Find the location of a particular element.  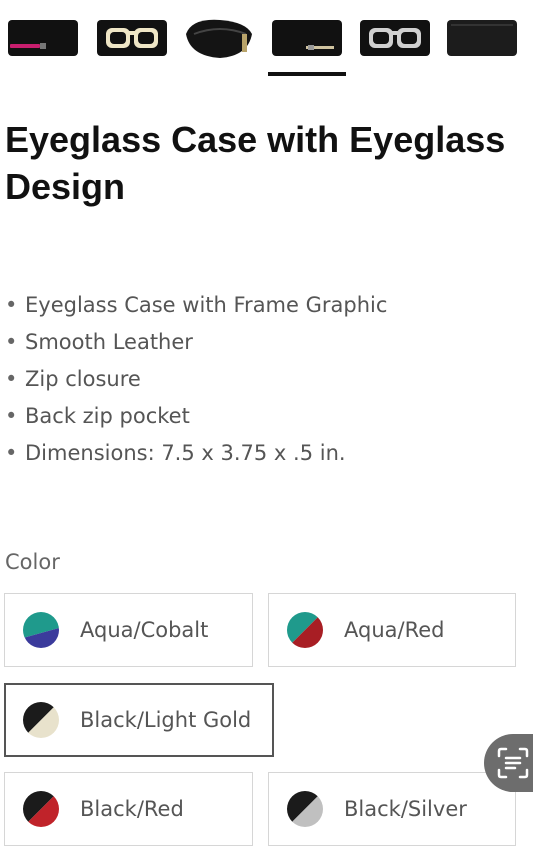

product-title: Eyeglass Case with Eyeglass Design is located at coordinates (255, 163).